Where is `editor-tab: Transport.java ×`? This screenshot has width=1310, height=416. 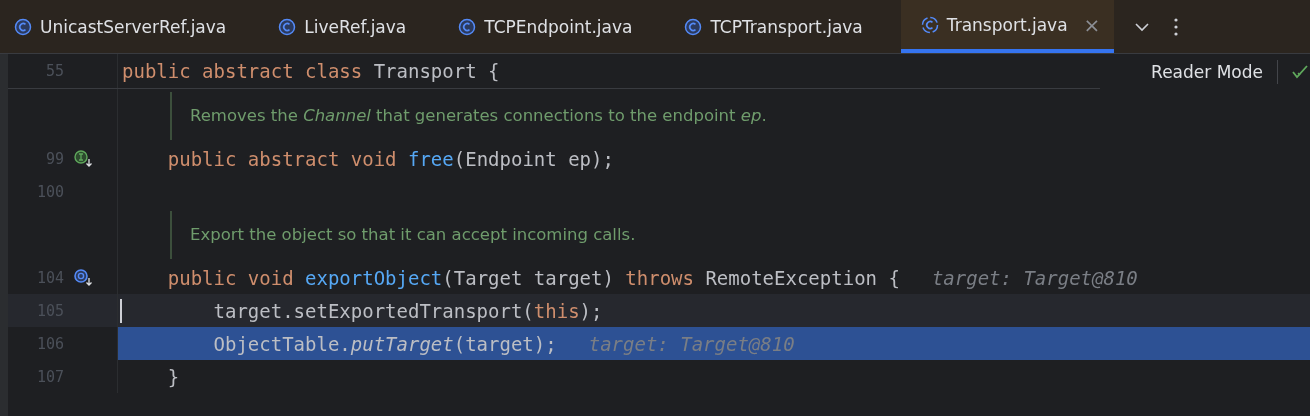 editor-tab: Transport.java × is located at coordinates (1007, 26).